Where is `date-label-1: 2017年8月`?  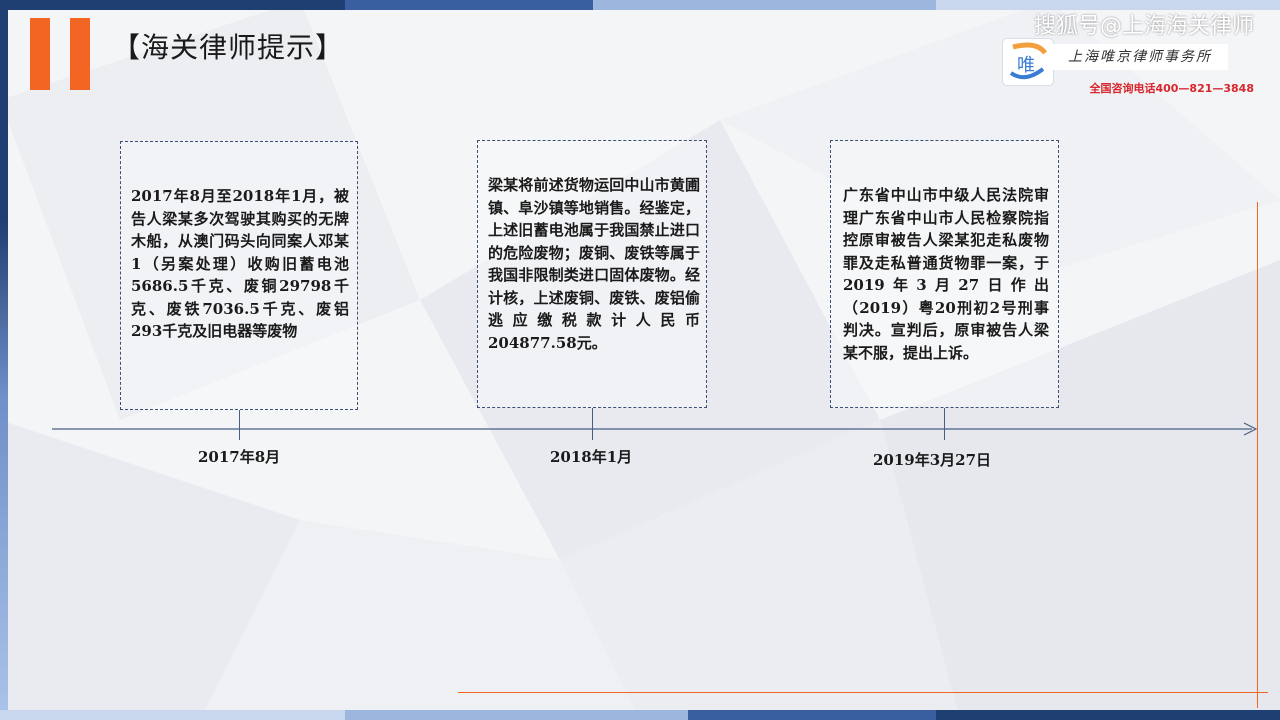
date-label-1: 2017年8月 is located at coordinates (239, 457).